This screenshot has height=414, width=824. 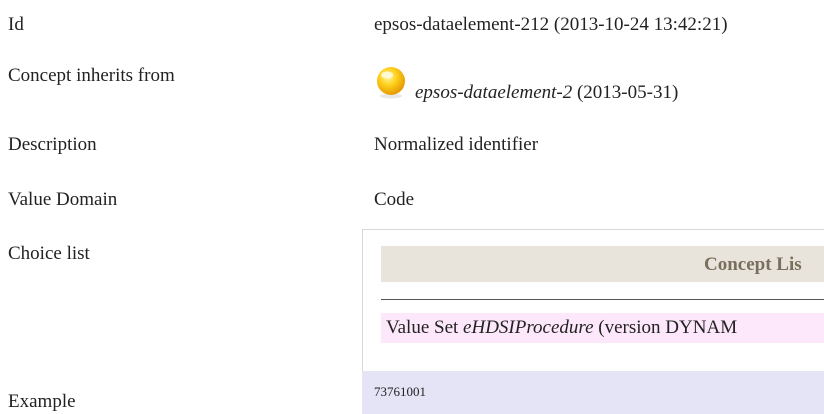 I want to click on inherits-label: Concept inherits from, so click(x=91, y=75).